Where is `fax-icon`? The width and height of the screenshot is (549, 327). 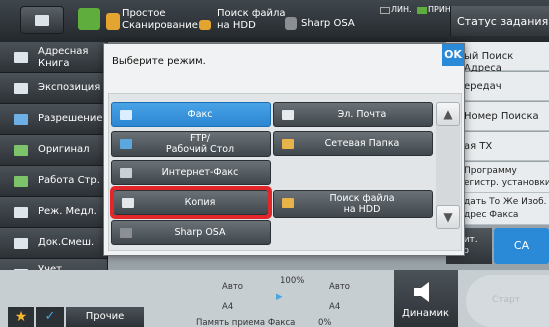
fax-icon is located at coordinates (126, 115).